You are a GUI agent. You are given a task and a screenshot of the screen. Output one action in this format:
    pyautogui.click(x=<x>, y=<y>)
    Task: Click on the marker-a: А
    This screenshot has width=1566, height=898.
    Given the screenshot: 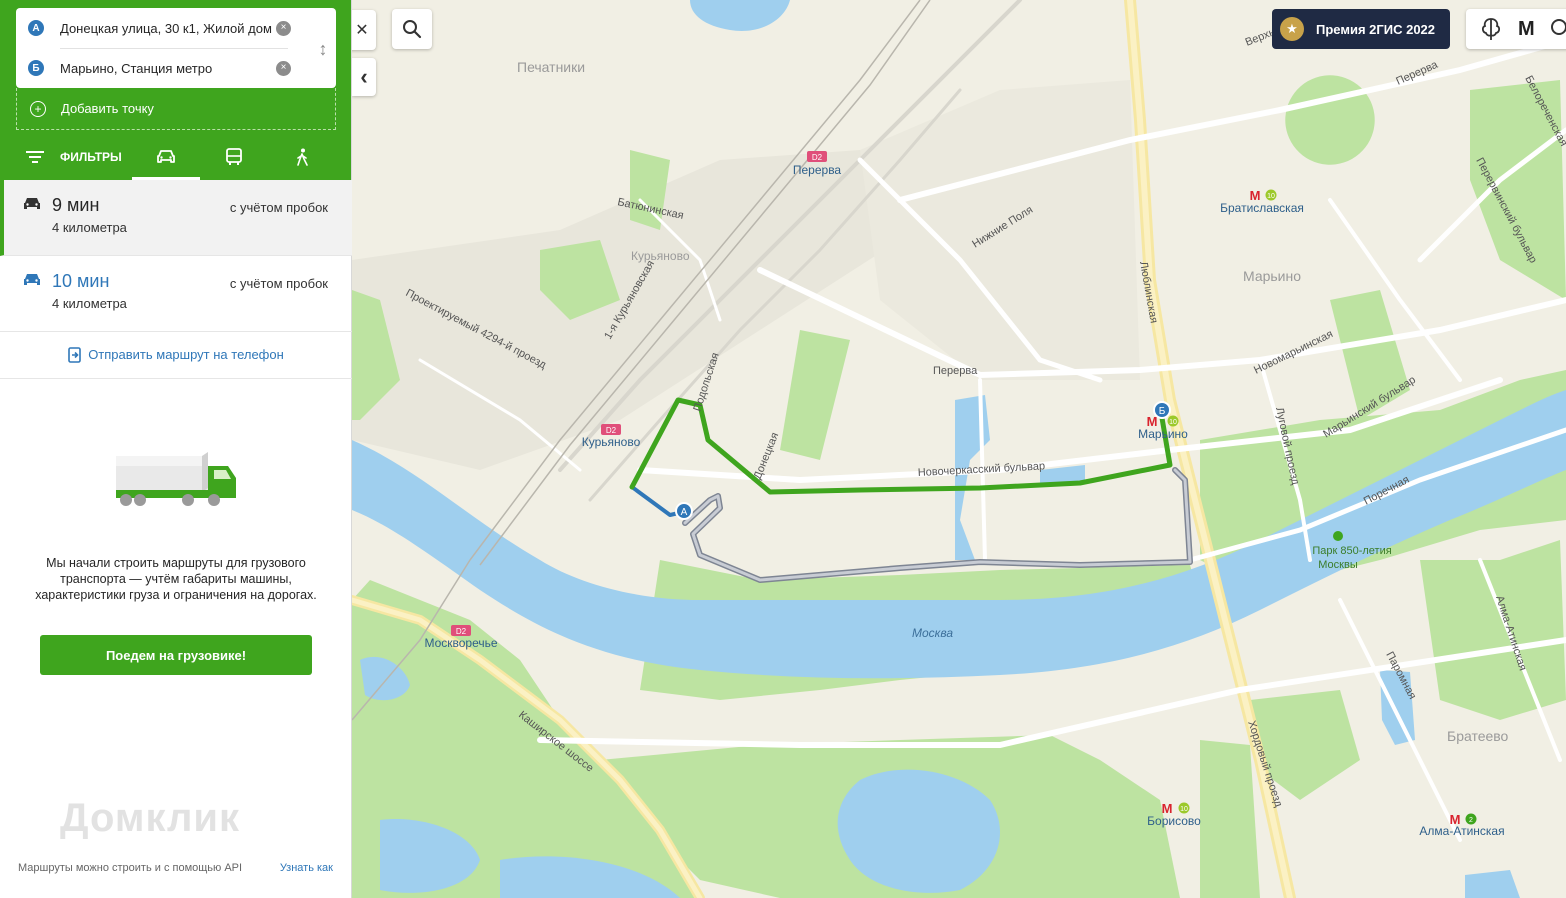 What is the action you would take?
    pyautogui.click(x=684, y=511)
    